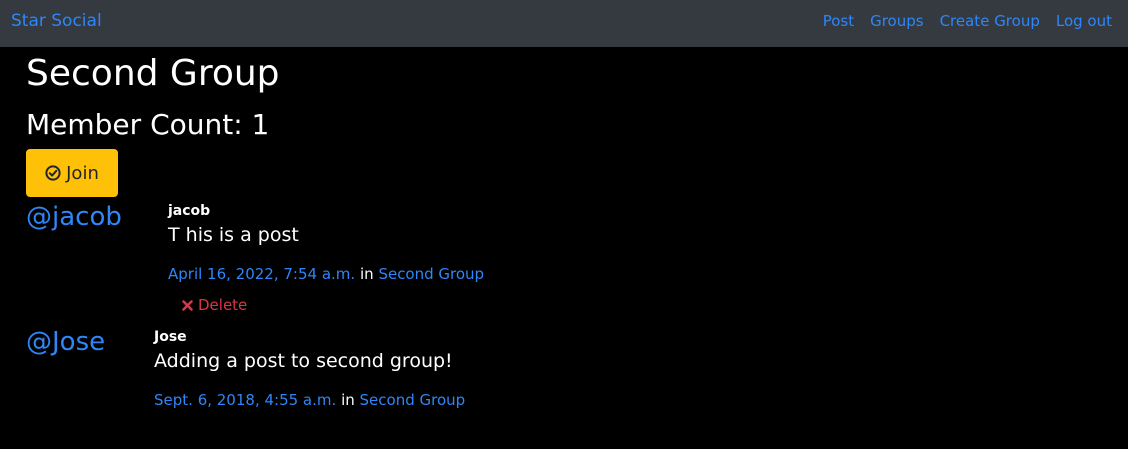 This screenshot has height=449, width=1128. What do you see at coordinates (65, 342) in the screenshot?
I see `post-user-handle: @Jose` at bounding box center [65, 342].